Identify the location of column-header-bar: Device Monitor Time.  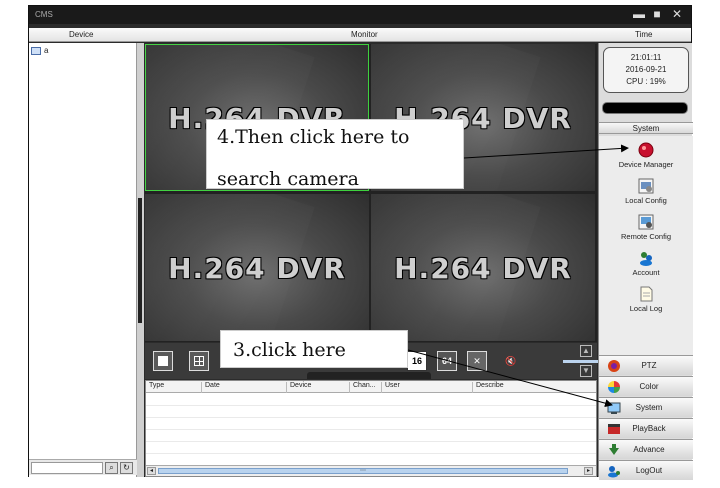
(360, 35).